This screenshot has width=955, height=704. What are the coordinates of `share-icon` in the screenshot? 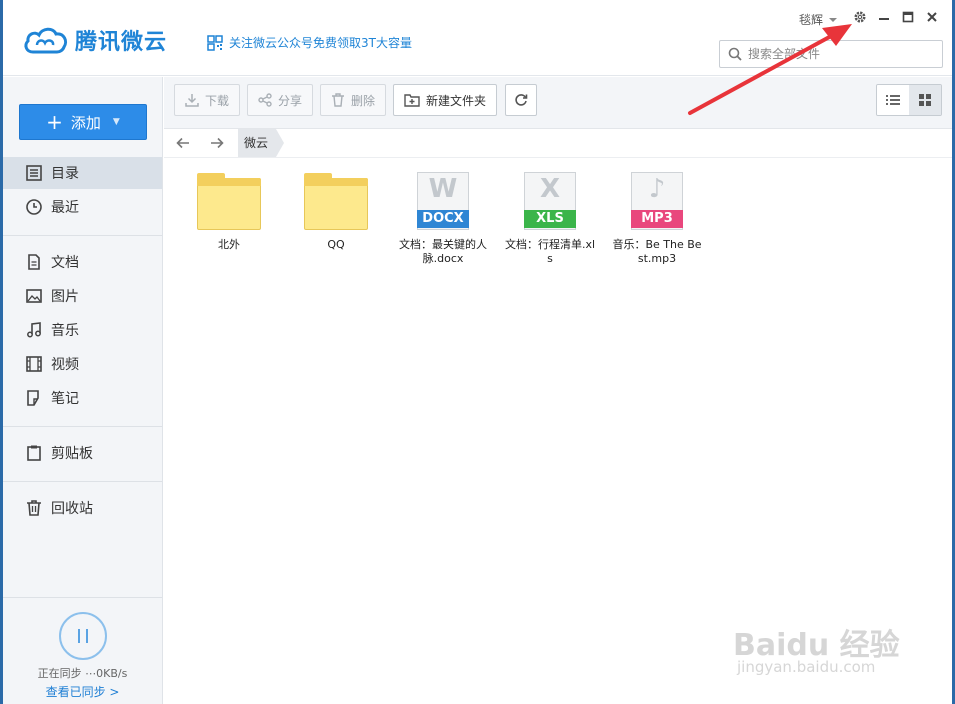 It's located at (265, 100).